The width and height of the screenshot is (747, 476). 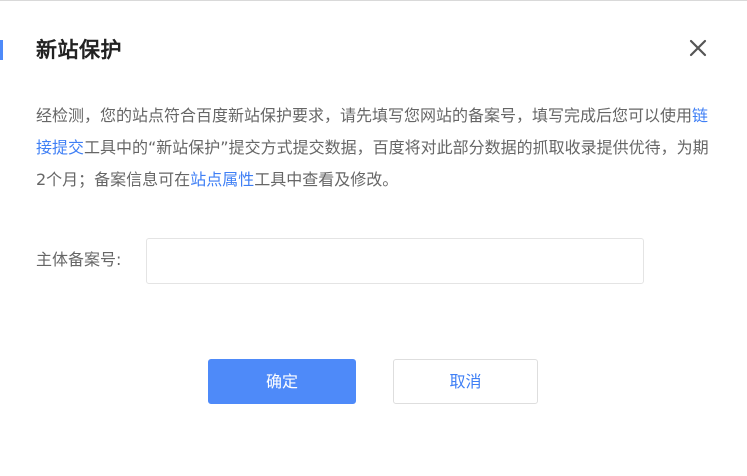 What do you see at coordinates (79, 259) in the screenshot?
I see `icp-number-label: 主体备案号:` at bounding box center [79, 259].